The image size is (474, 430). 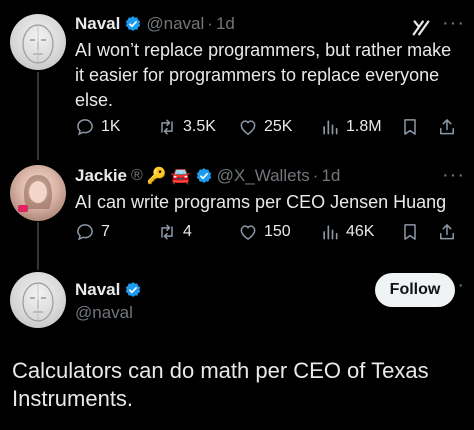 I want to click on like-button: 150, so click(x=264, y=232).